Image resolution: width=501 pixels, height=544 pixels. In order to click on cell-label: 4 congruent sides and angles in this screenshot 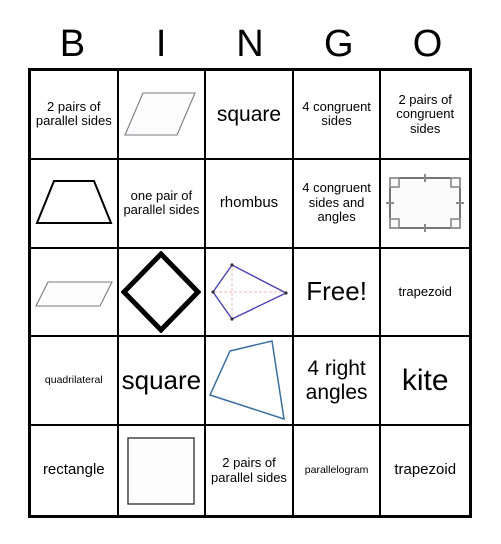, I will do `click(336, 202)`.